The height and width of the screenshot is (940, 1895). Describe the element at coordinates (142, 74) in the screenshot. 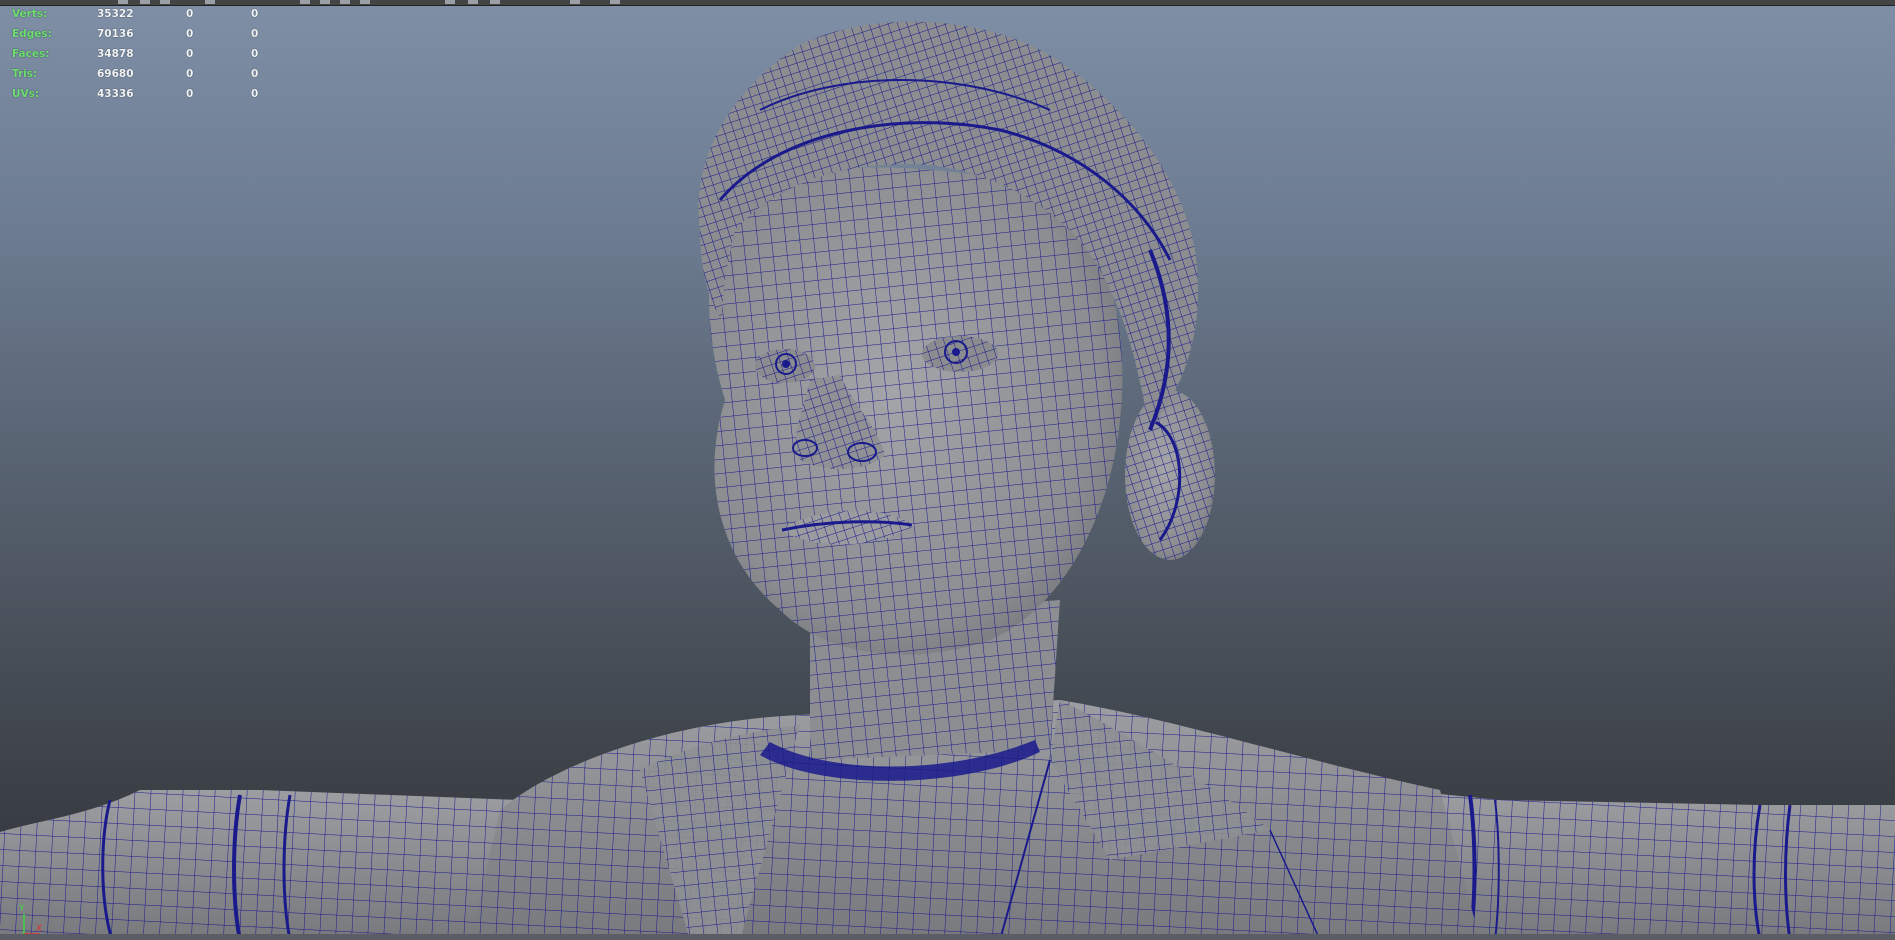

I see `hud-row-tris: Tris: 69680 0 0` at that location.